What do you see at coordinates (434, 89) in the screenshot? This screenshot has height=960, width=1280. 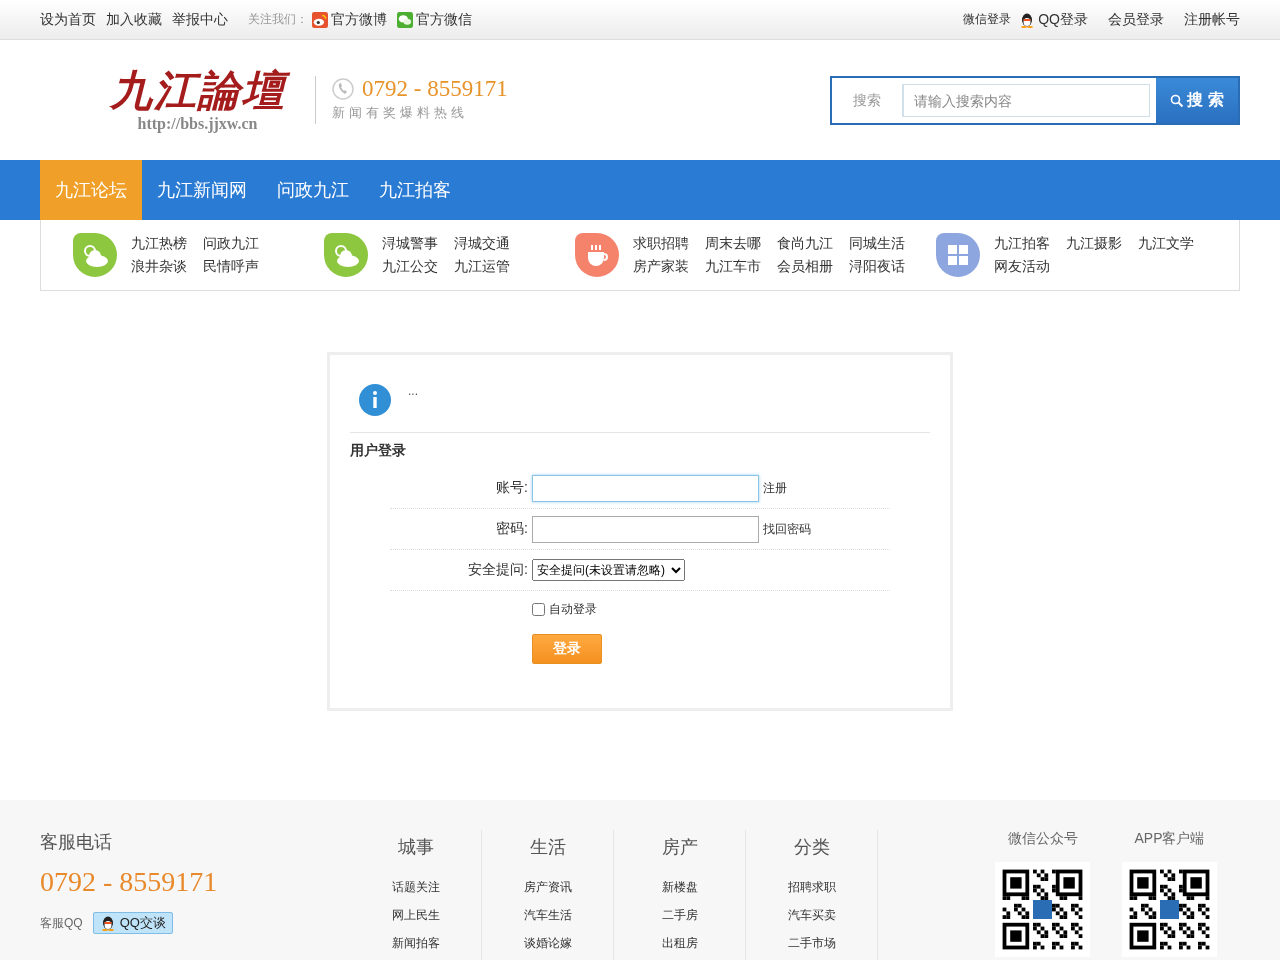 I see `hotline-number: 0792 - 8559171` at bounding box center [434, 89].